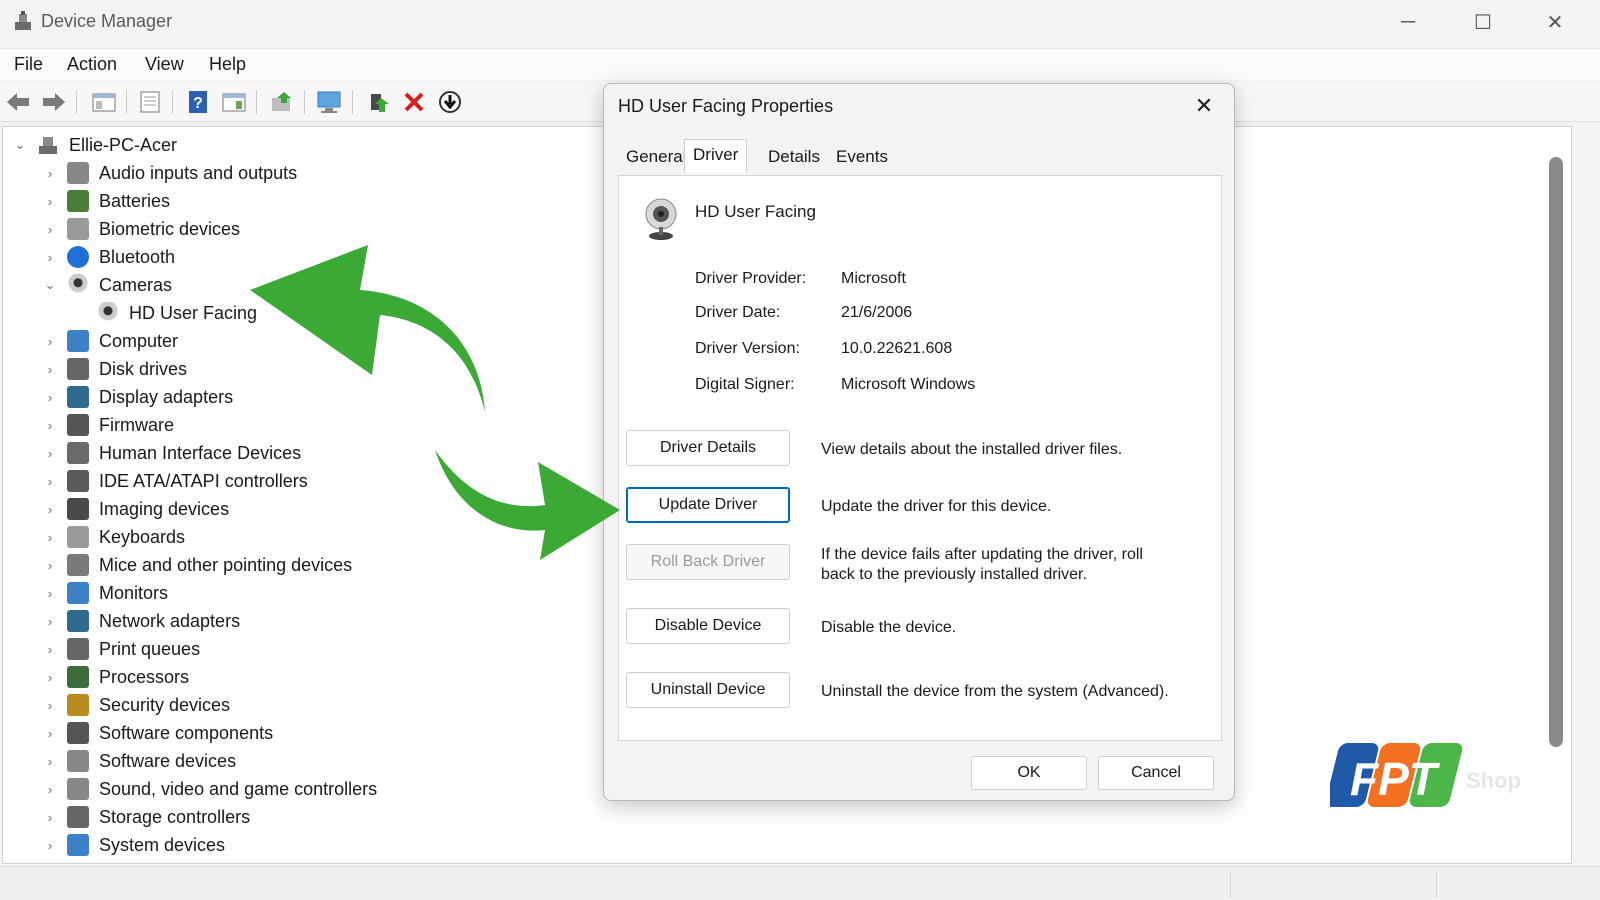 This screenshot has height=900, width=1600. I want to click on title-bar: Device Manager ─ ☐ ✕, so click(800, 22).